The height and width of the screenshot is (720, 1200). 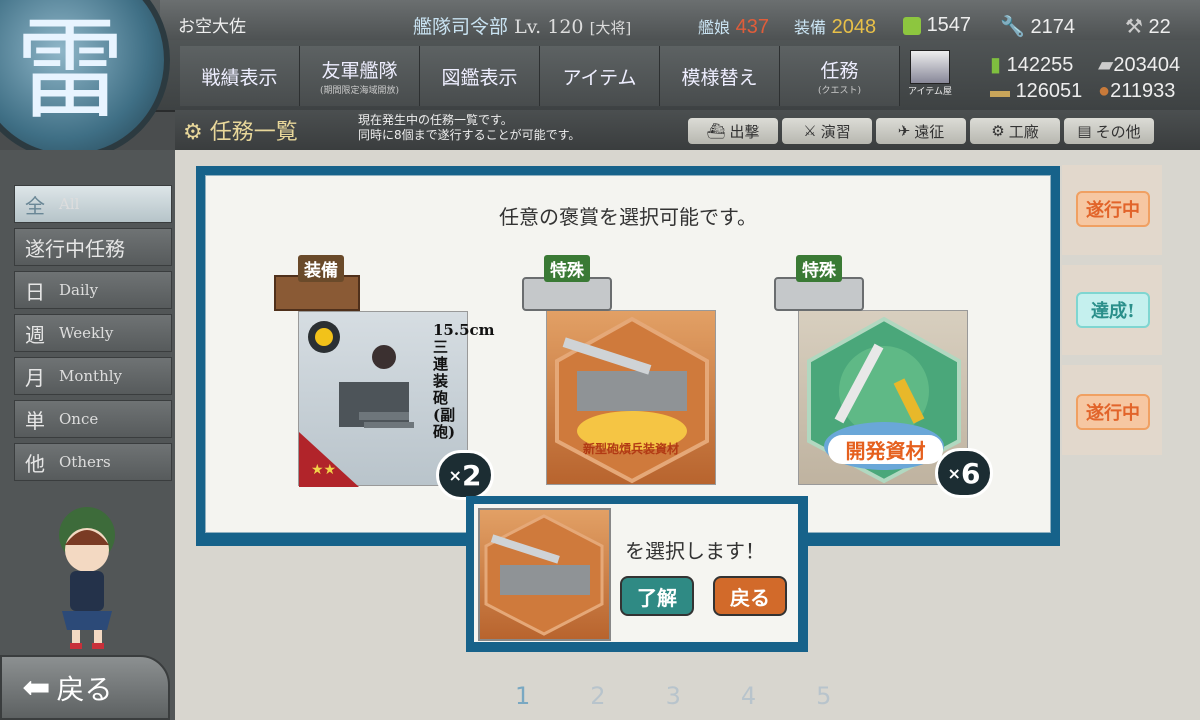 What do you see at coordinates (823, 696) in the screenshot?
I see `page-5: 5` at bounding box center [823, 696].